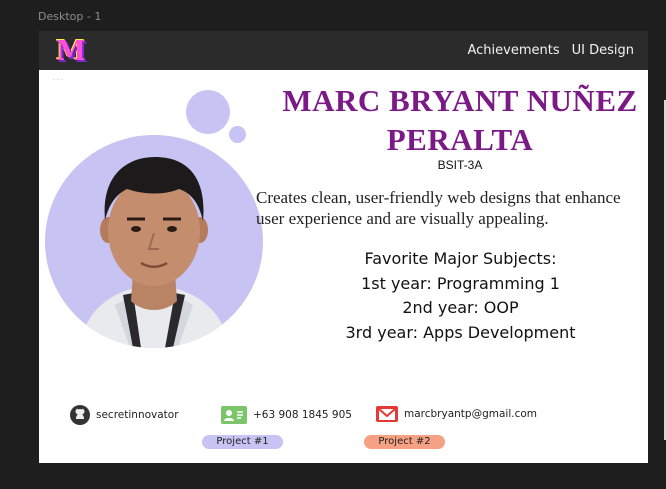 This screenshot has height=489, width=666. I want to click on phone-number: +63 908 1845 905, so click(302, 415).